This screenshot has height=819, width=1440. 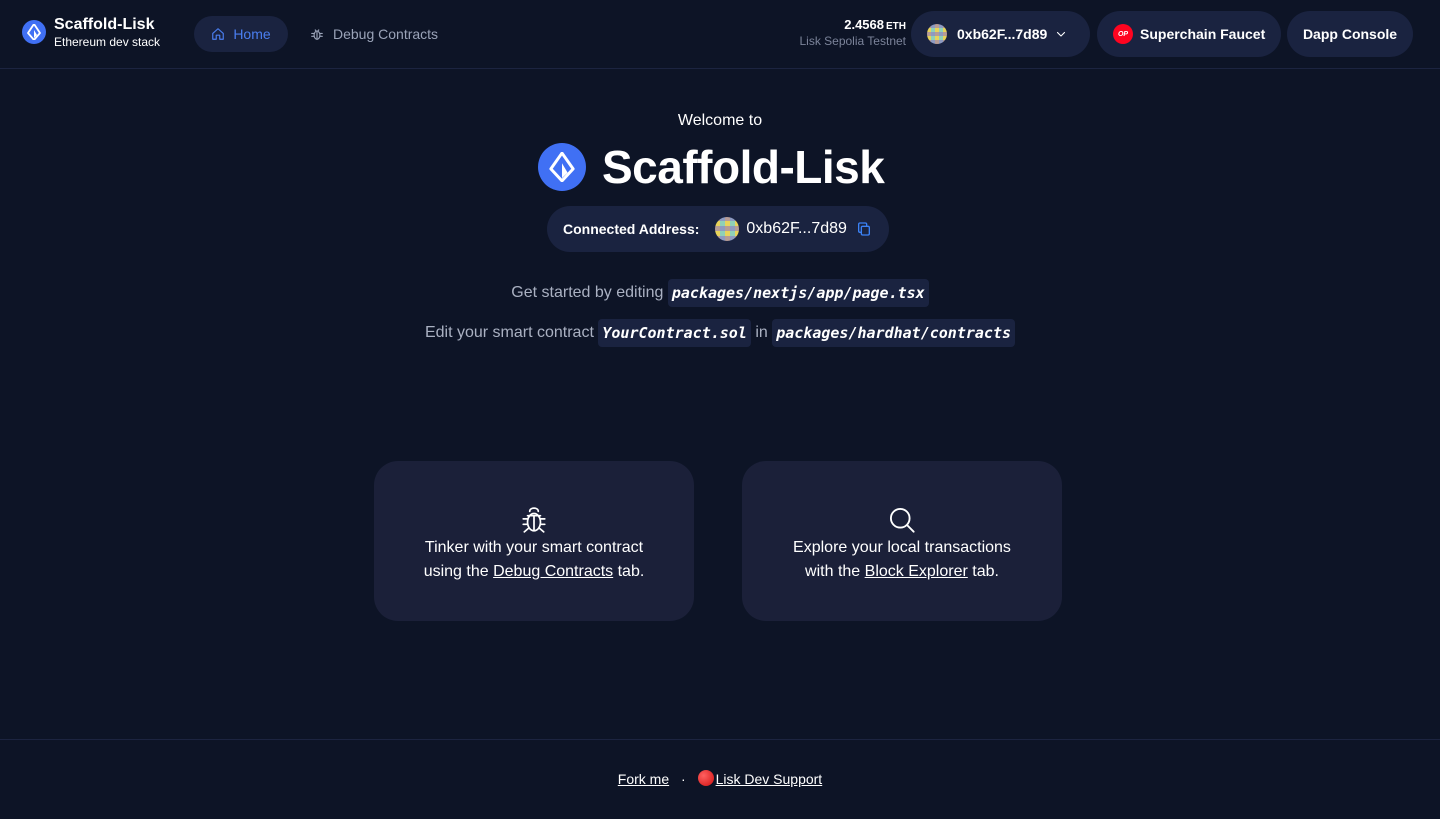 I want to click on explorer-card-line1: Explore your local transactions, so click(x=902, y=547).